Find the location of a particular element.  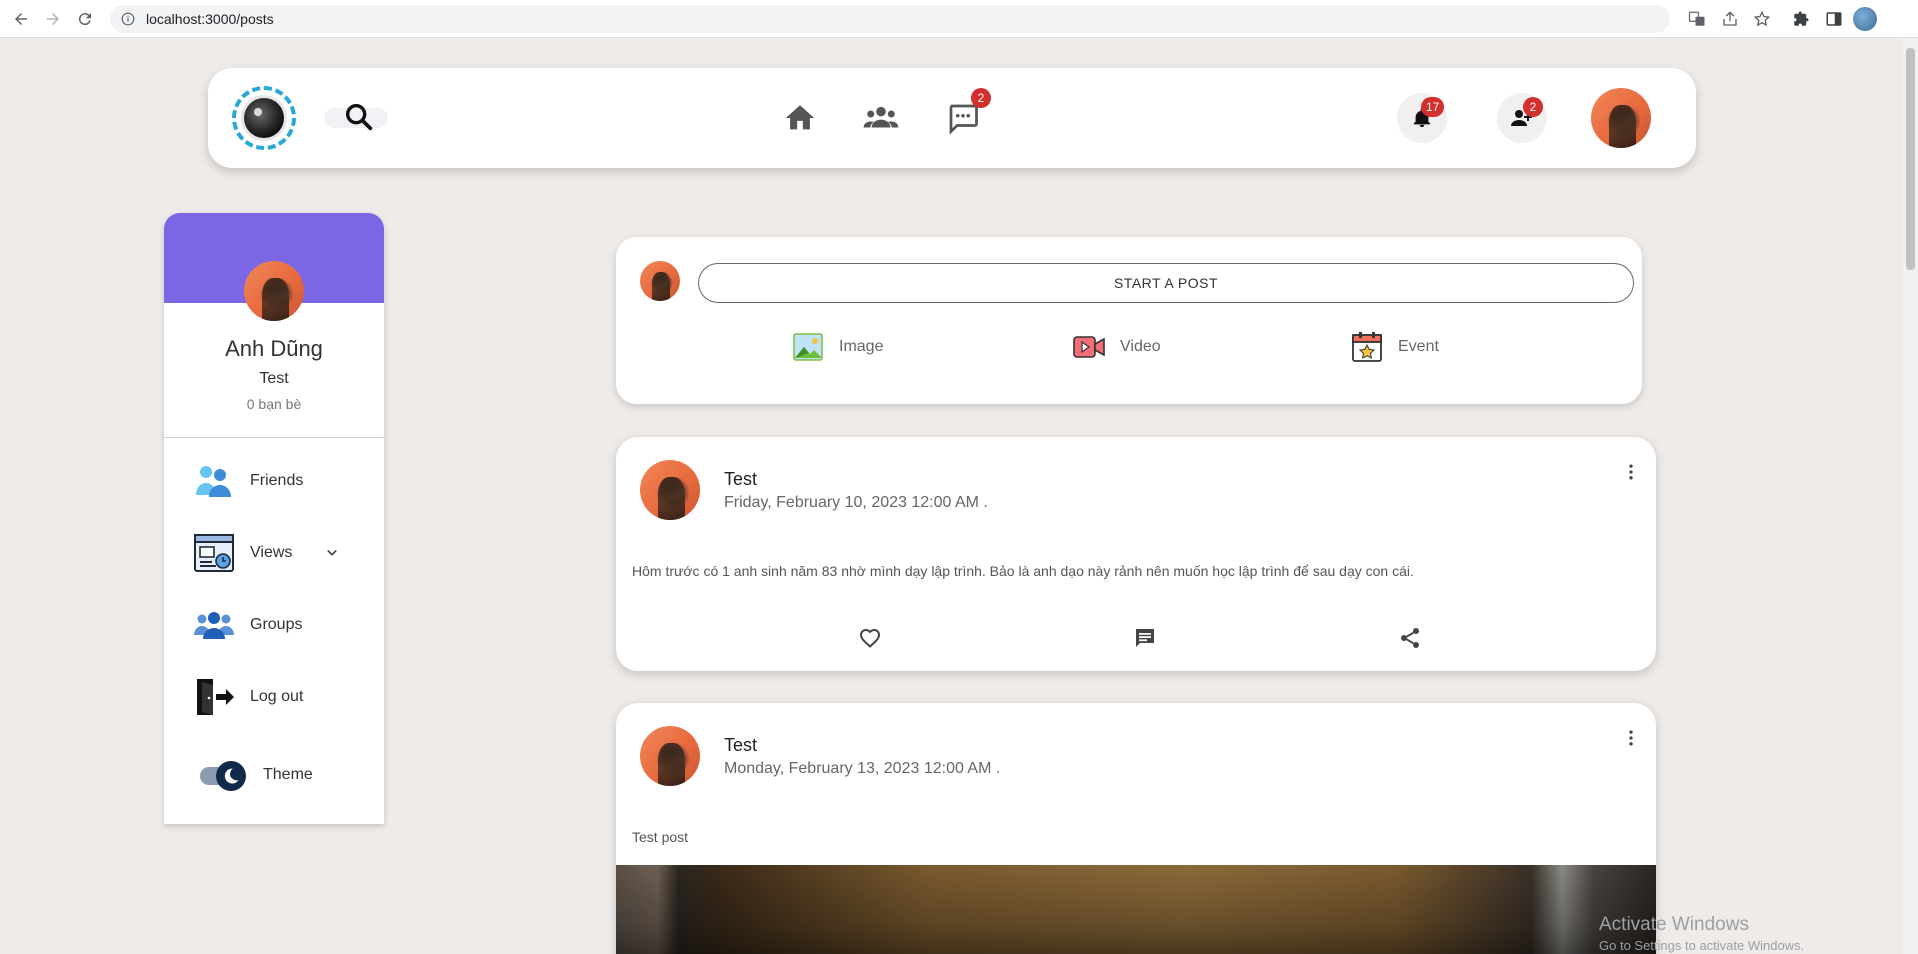

home-icon is located at coordinates (800, 117).